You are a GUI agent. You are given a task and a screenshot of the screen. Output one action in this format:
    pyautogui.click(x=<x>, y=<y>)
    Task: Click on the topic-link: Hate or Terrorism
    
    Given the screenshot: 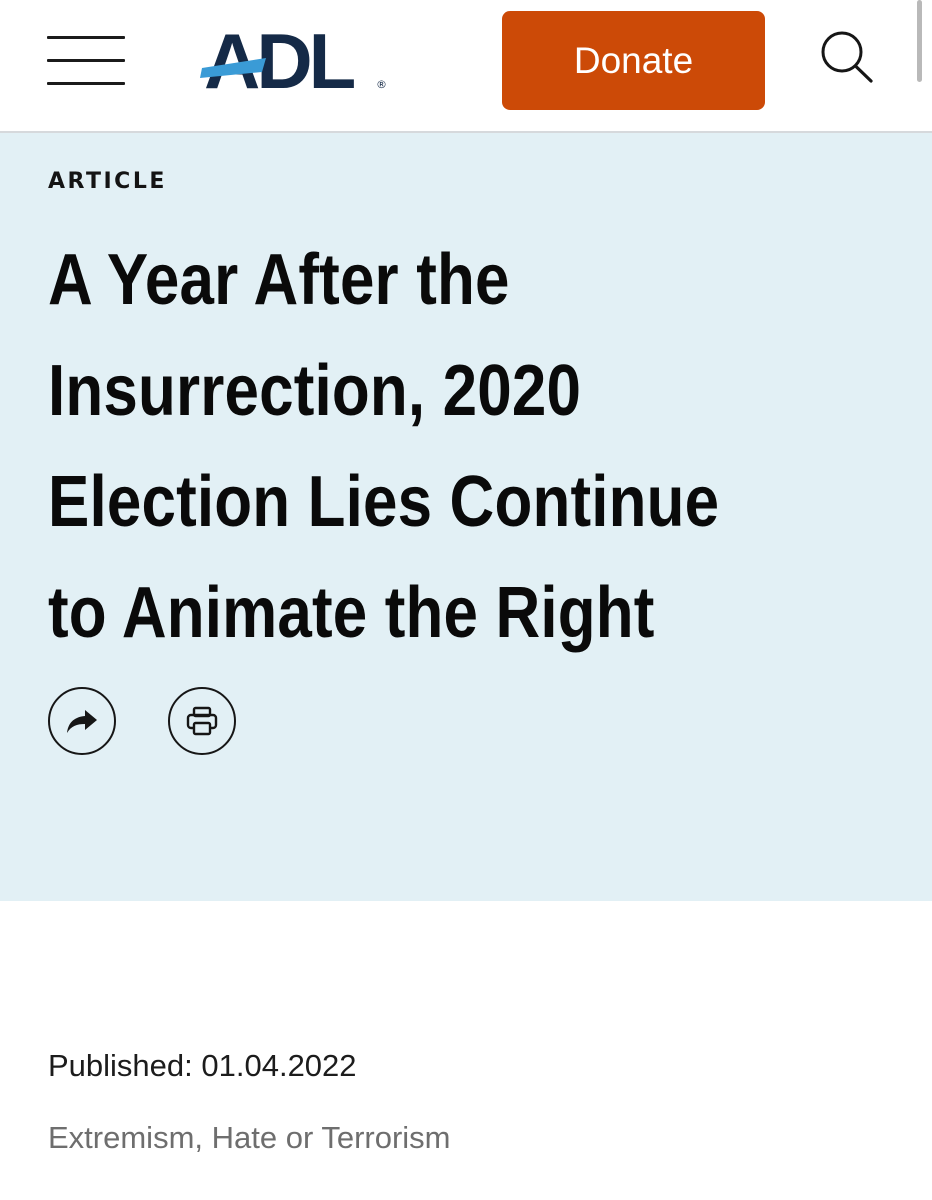 What is the action you would take?
    pyautogui.click(x=331, y=1137)
    